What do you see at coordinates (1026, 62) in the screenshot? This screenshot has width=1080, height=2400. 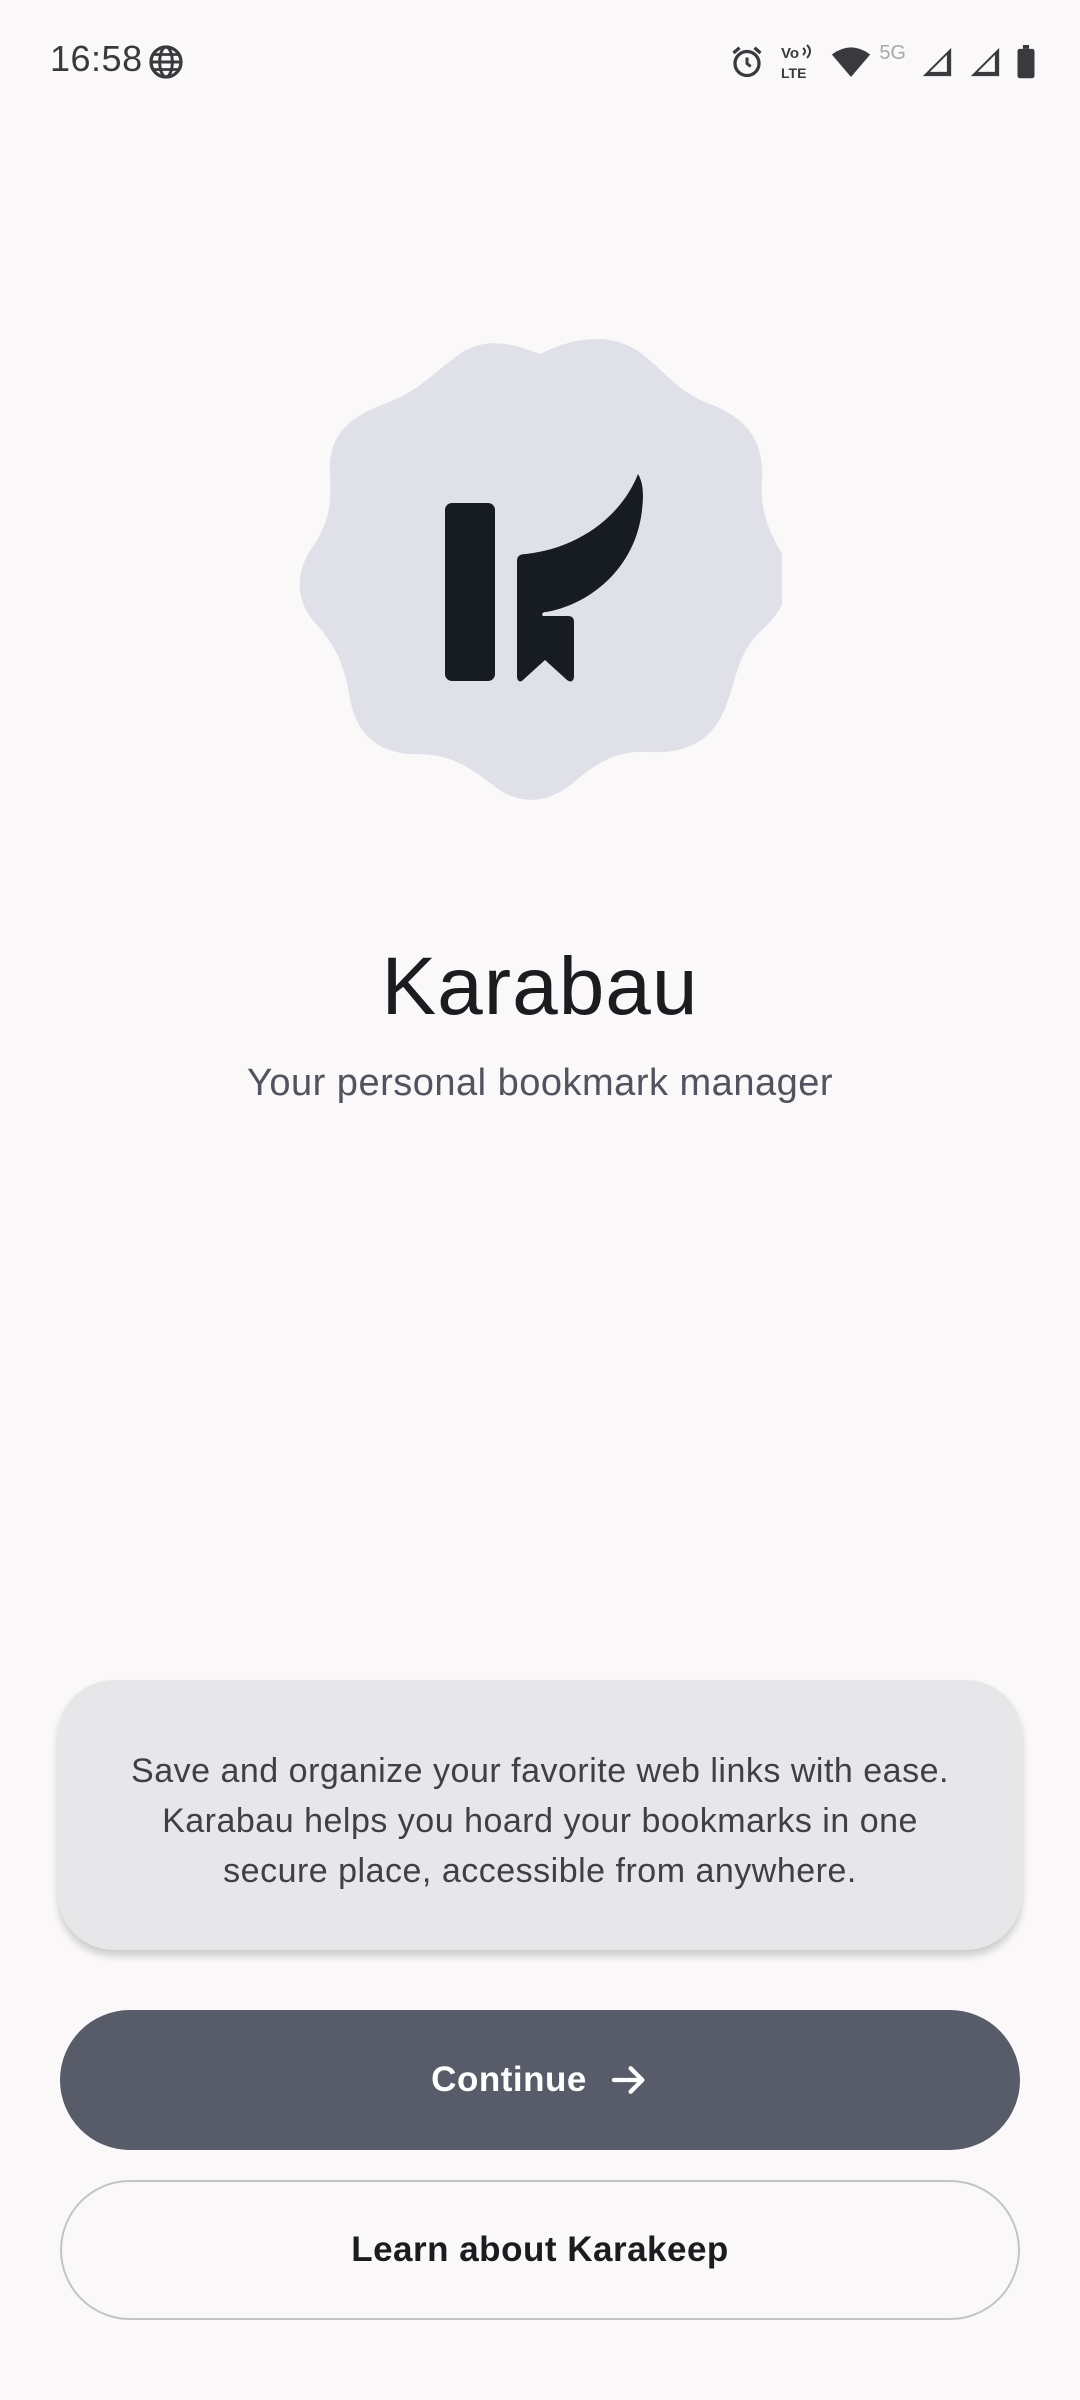 I see `battery-icon` at bounding box center [1026, 62].